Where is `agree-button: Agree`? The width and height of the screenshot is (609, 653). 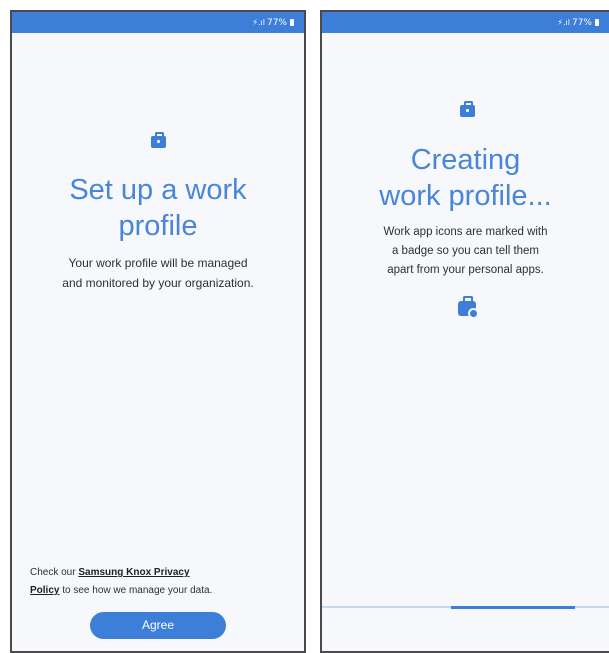 agree-button: Agree is located at coordinates (158, 625).